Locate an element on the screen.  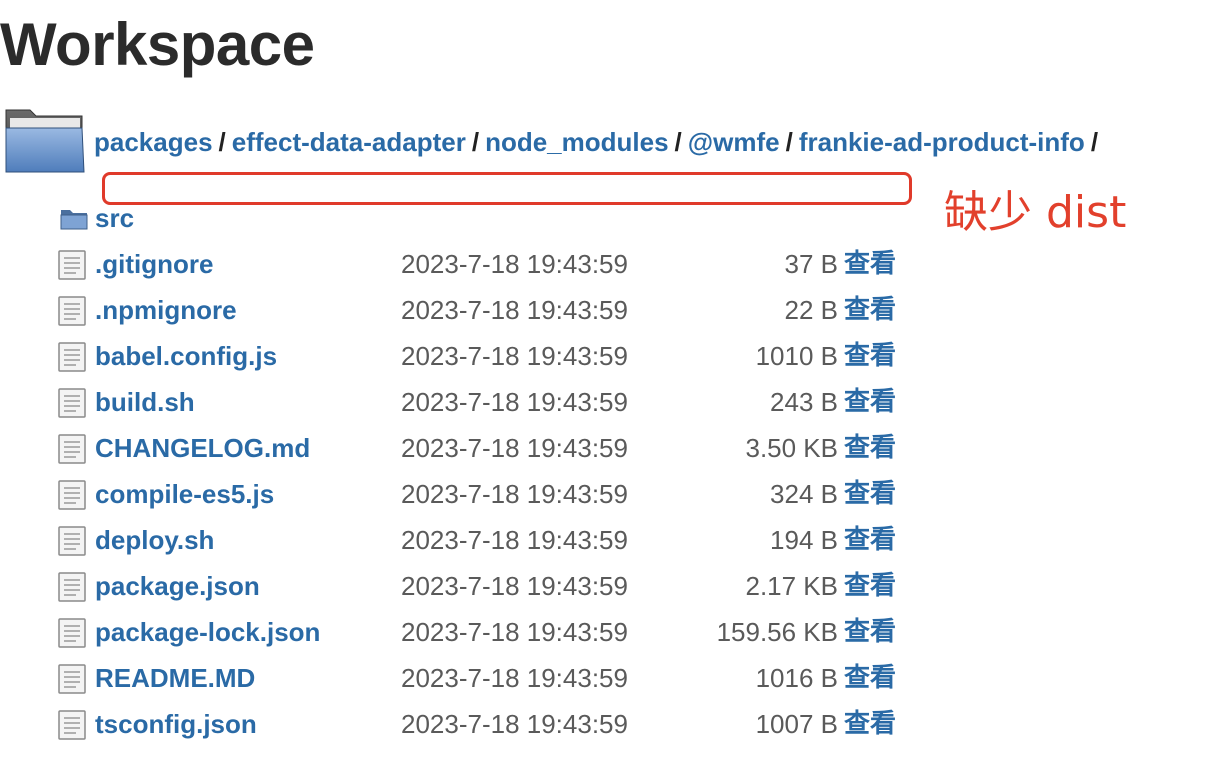
file-row: tsconfig.json 2023-7-18 19:43:59 1007 B 查看 is located at coordinates (608, 725).